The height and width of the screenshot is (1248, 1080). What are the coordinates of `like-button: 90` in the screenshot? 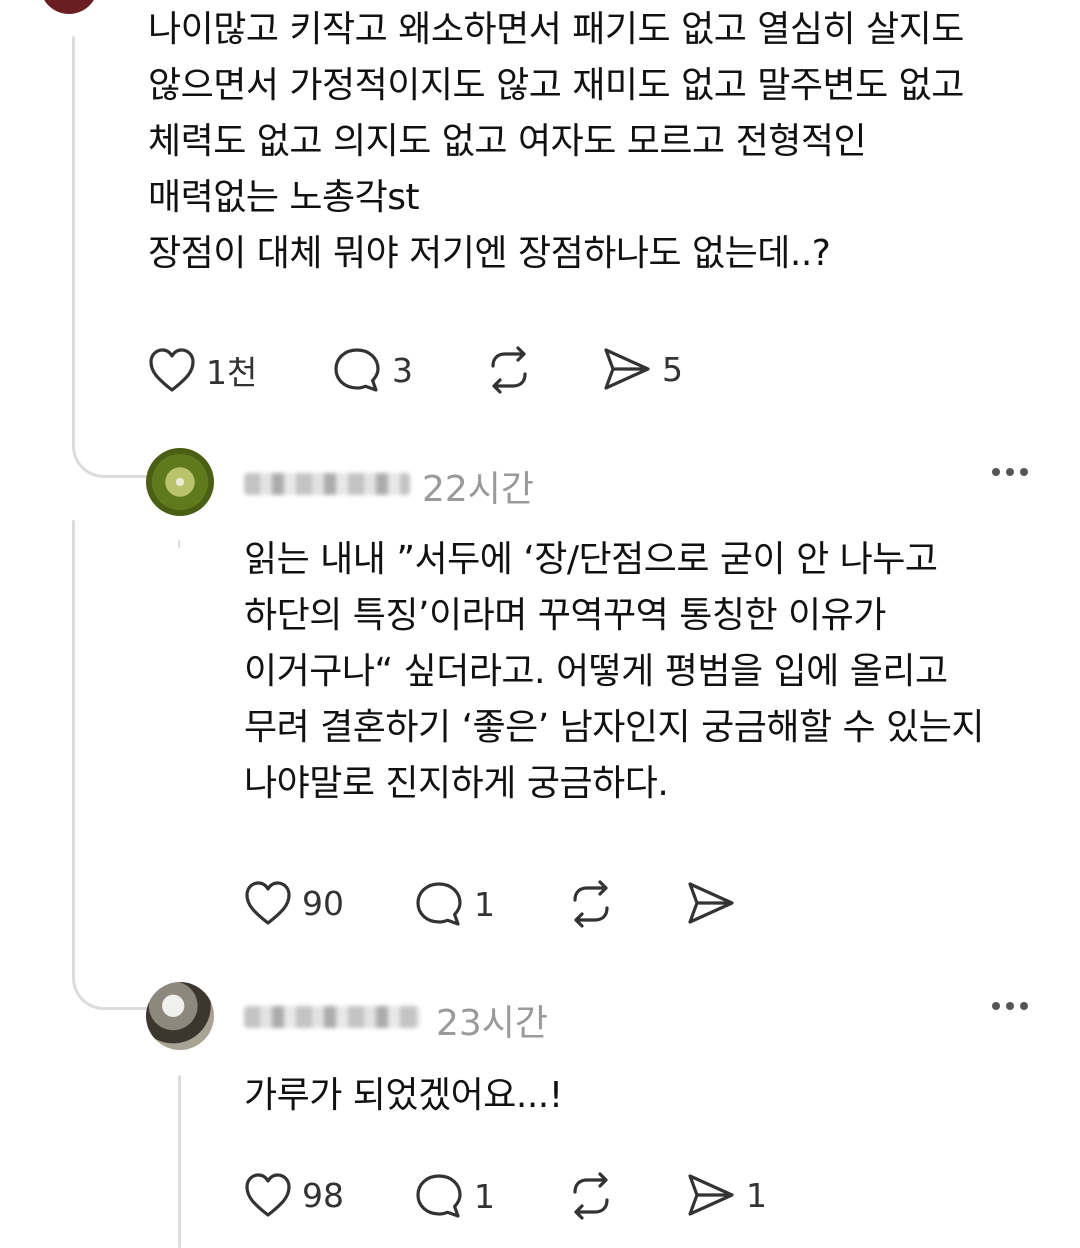 It's located at (294, 903).